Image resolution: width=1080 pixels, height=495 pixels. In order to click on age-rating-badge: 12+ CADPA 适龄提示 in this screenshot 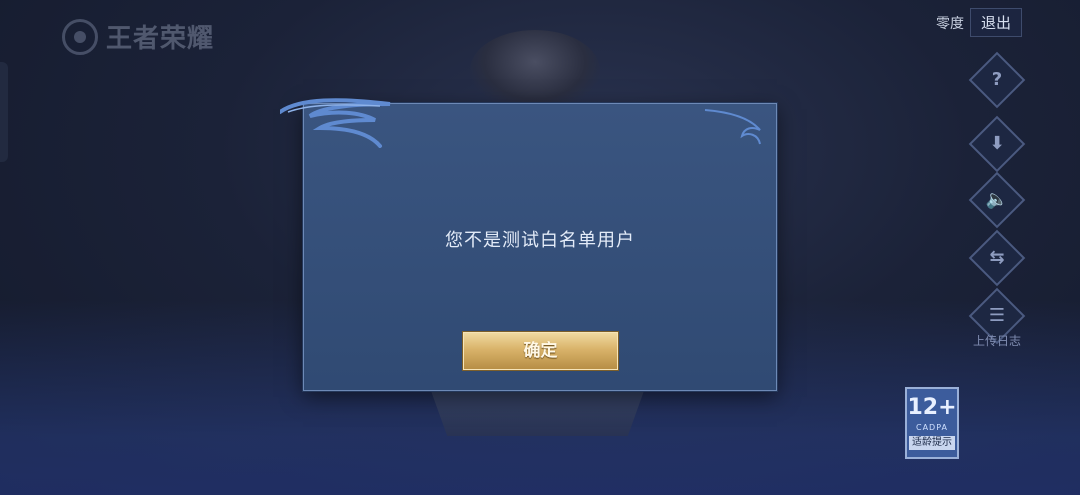, I will do `click(932, 423)`.